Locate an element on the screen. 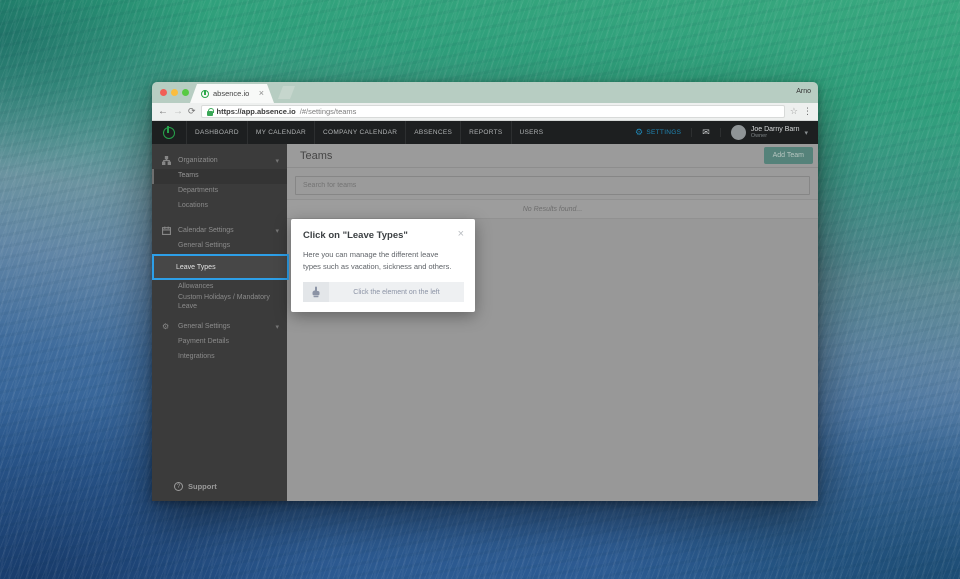  sidebar-item-general-settings: General Settings is located at coordinates (219, 246).